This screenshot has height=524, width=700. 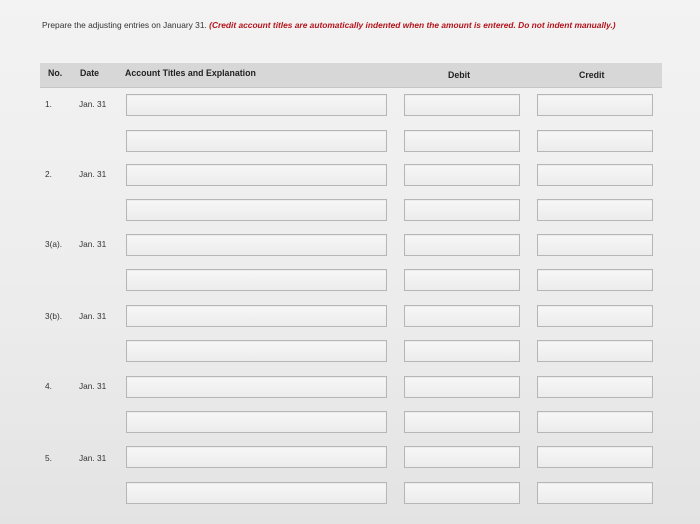 What do you see at coordinates (592, 75) in the screenshot?
I see `header-credit: Credit` at bounding box center [592, 75].